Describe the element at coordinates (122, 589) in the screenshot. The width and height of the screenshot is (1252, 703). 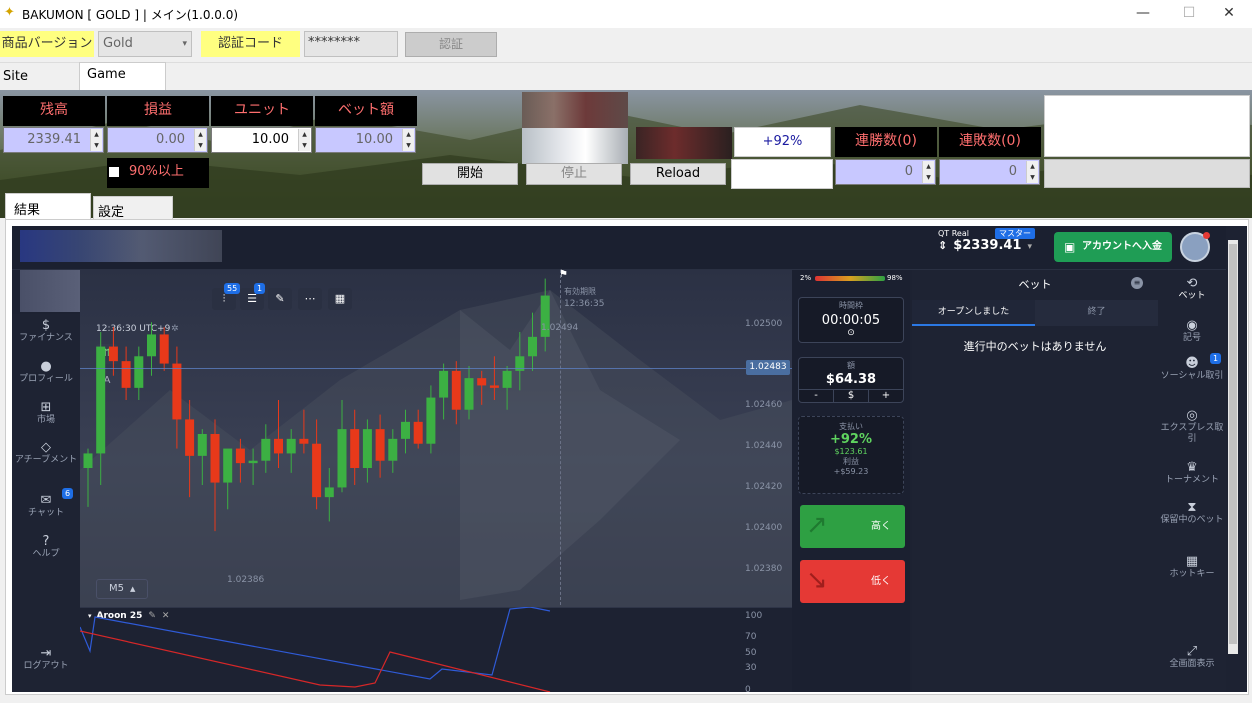
I see `timeframe-selector: M5 ▲` at that location.